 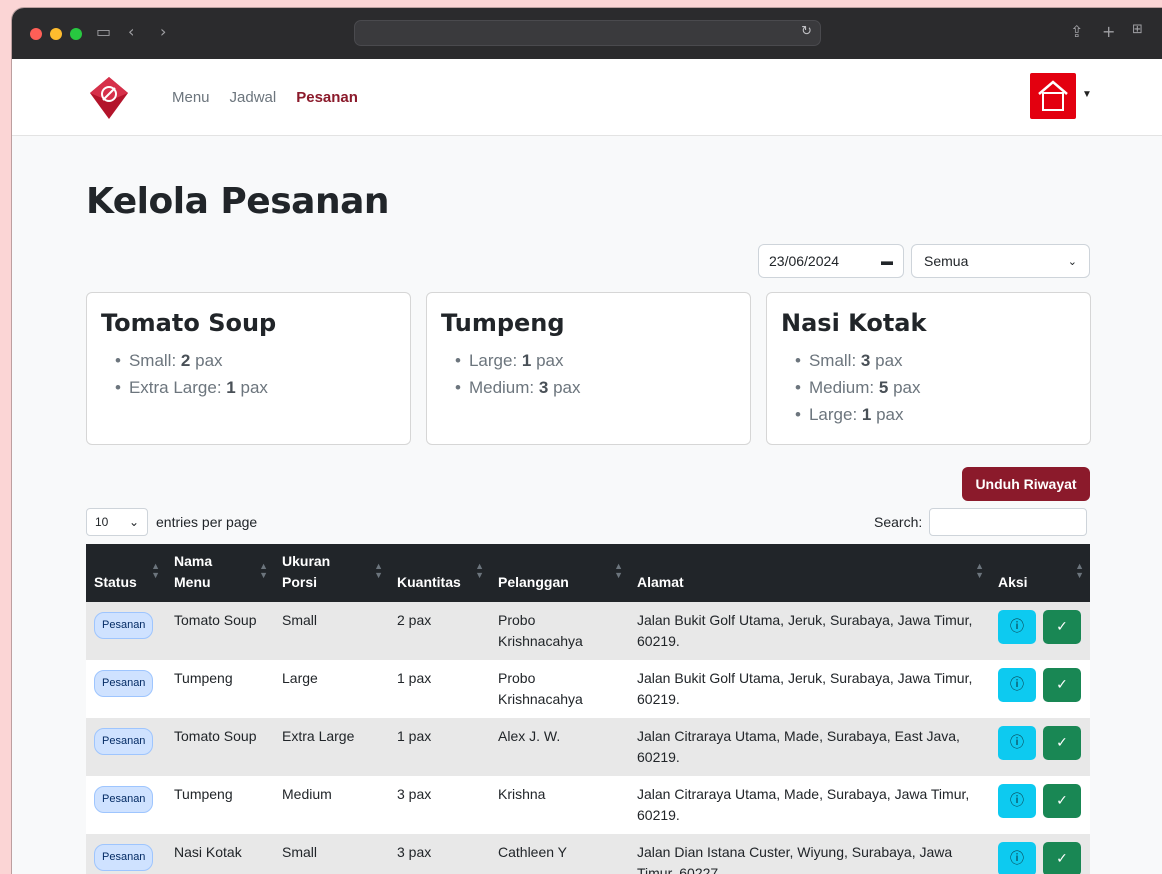 What do you see at coordinates (189, 323) in the screenshot?
I see `card-title: Tomato Soup` at bounding box center [189, 323].